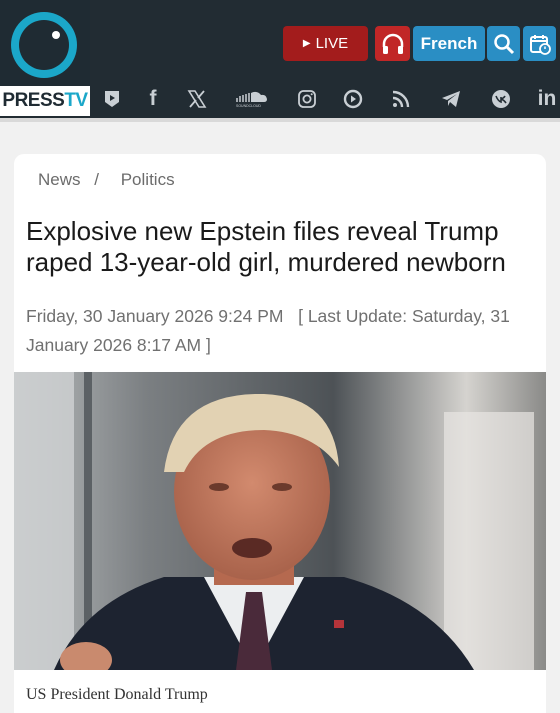  What do you see at coordinates (252, 99) in the screenshot?
I see `soundcloud-icon: SOUNDCLOUD` at bounding box center [252, 99].